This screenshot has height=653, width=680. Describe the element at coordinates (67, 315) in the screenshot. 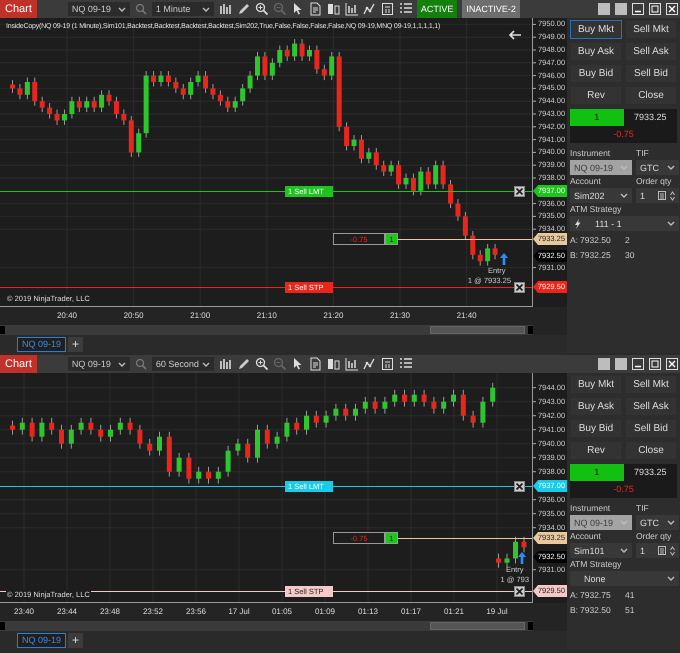

I see `time-label: 20:40` at that location.